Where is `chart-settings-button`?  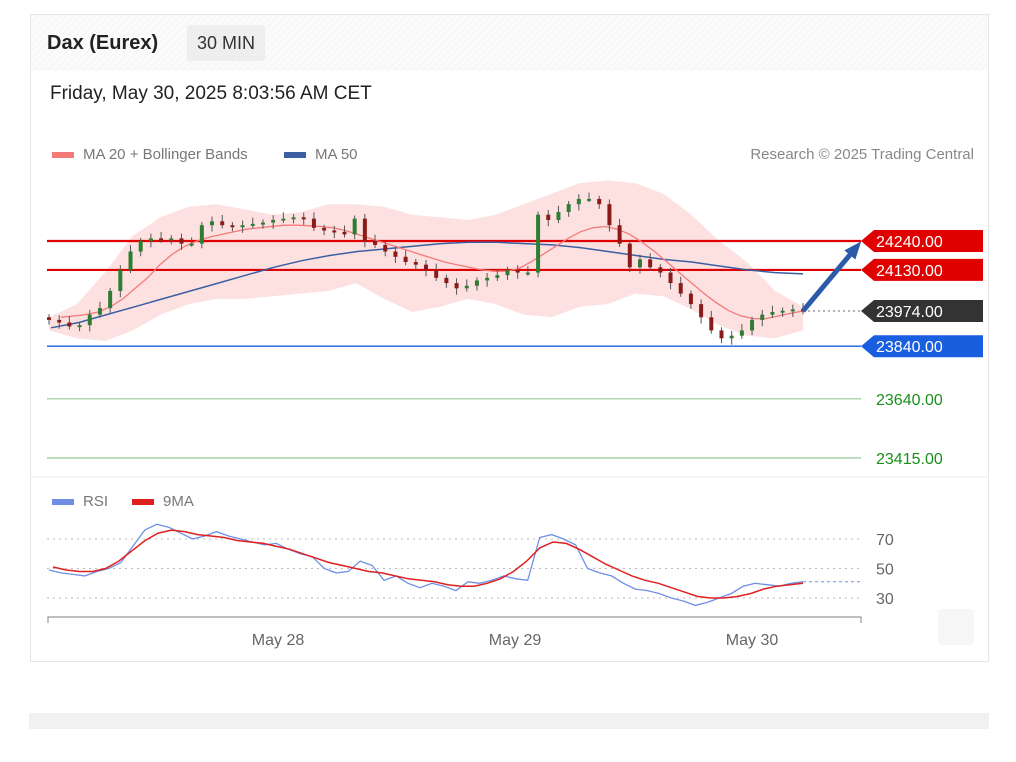
chart-settings-button is located at coordinates (956, 627).